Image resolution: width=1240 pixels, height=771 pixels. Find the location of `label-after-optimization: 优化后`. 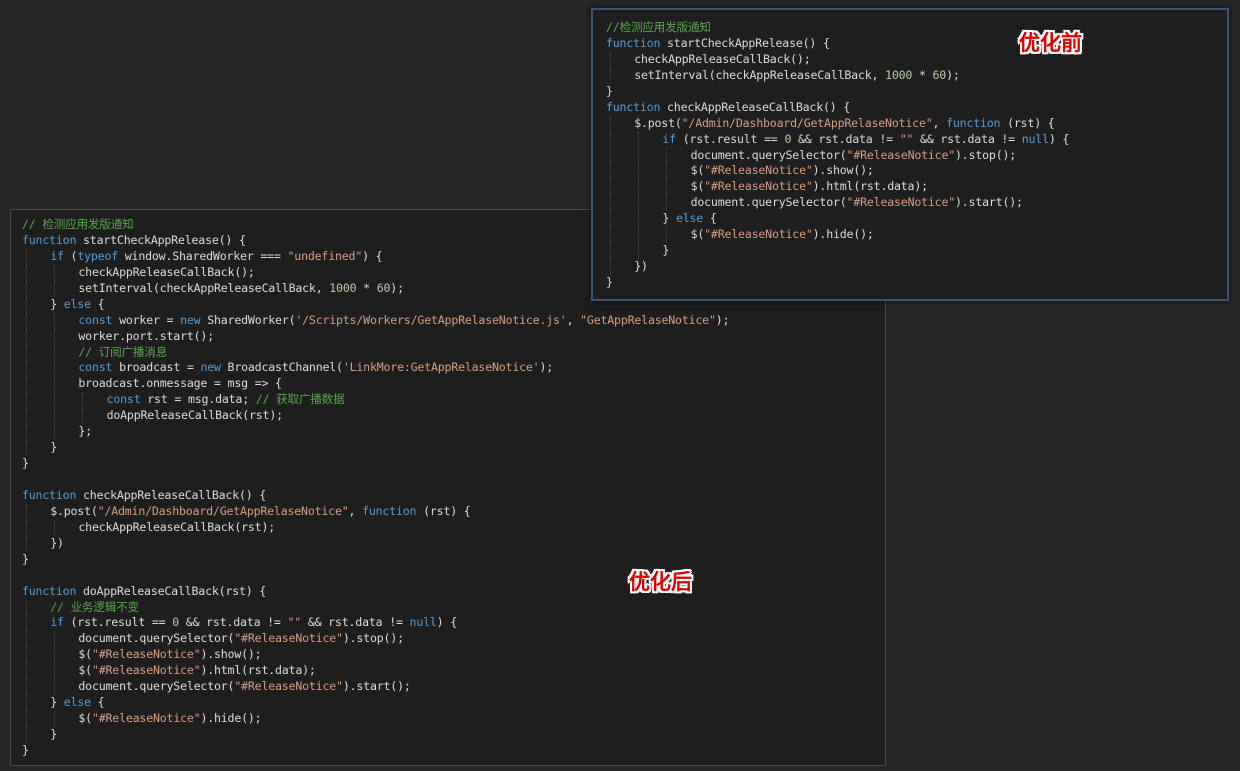

label-after-optimization: 优化后 is located at coordinates (660, 582).